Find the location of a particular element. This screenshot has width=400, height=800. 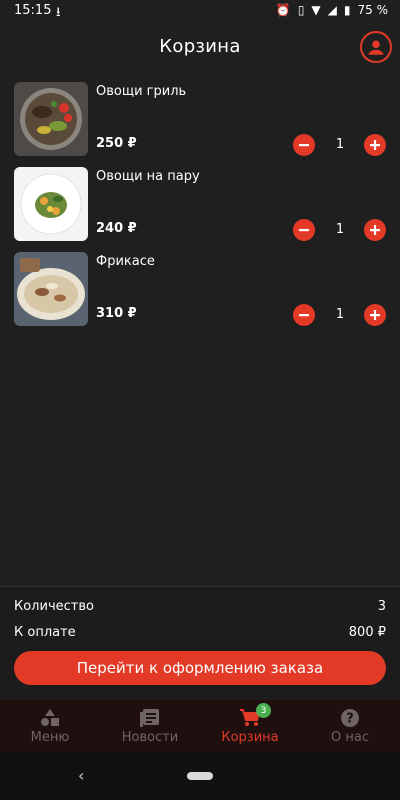

system-nav-bar: ‹ is located at coordinates (200, 776).